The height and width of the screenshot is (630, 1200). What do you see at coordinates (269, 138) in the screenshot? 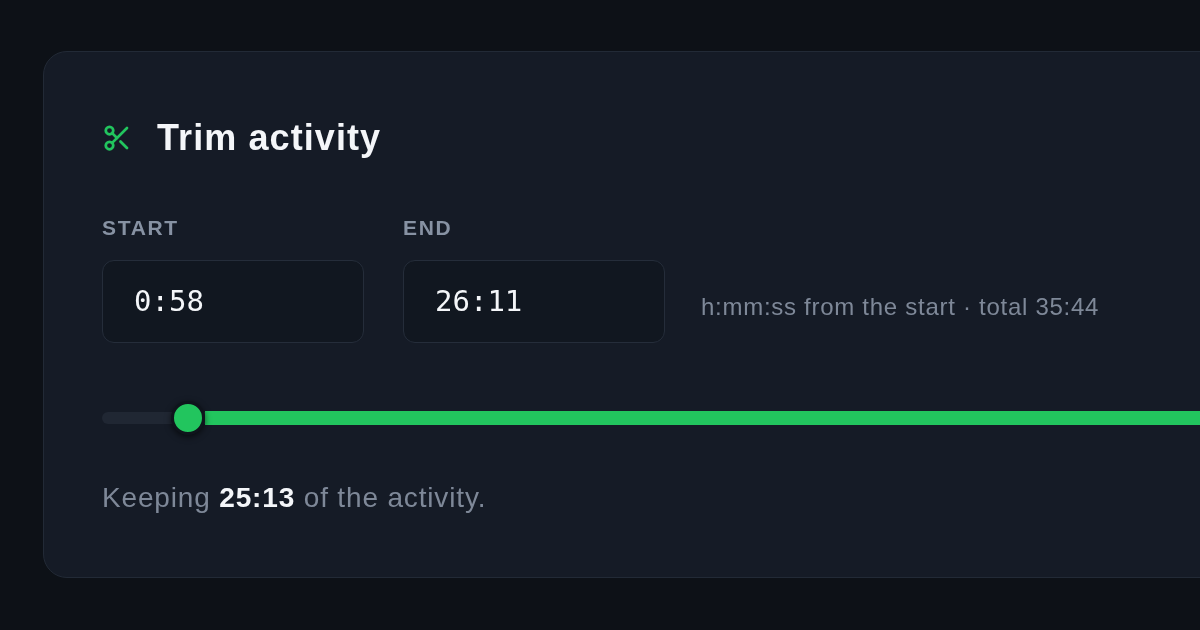
I see `card-title: Trim activity` at bounding box center [269, 138].